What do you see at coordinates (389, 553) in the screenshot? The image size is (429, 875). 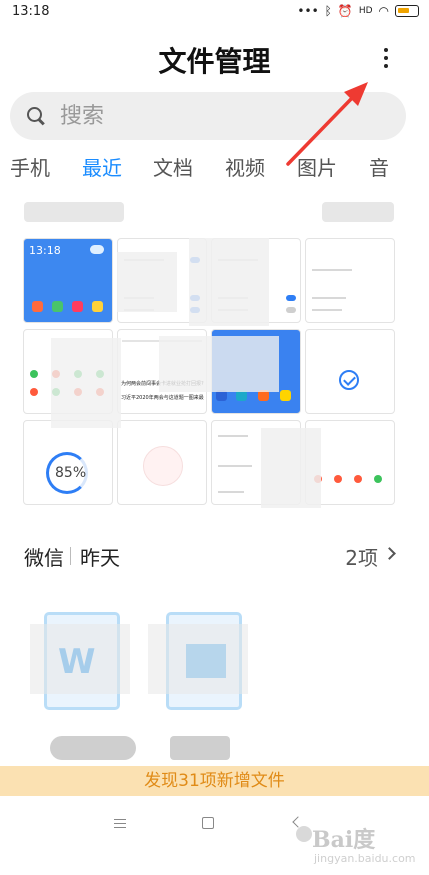 I see `chevron-right-icon` at bounding box center [389, 553].